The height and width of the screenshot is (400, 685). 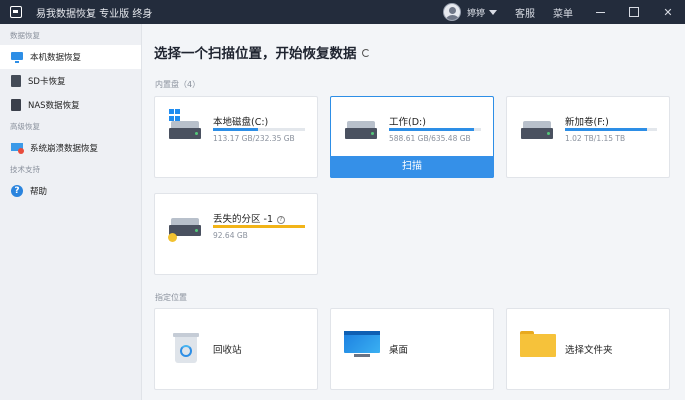 What do you see at coordinates (172, 237) in the screenshot?
I see `lost-partition-icon` at bounding box center [172, 237].